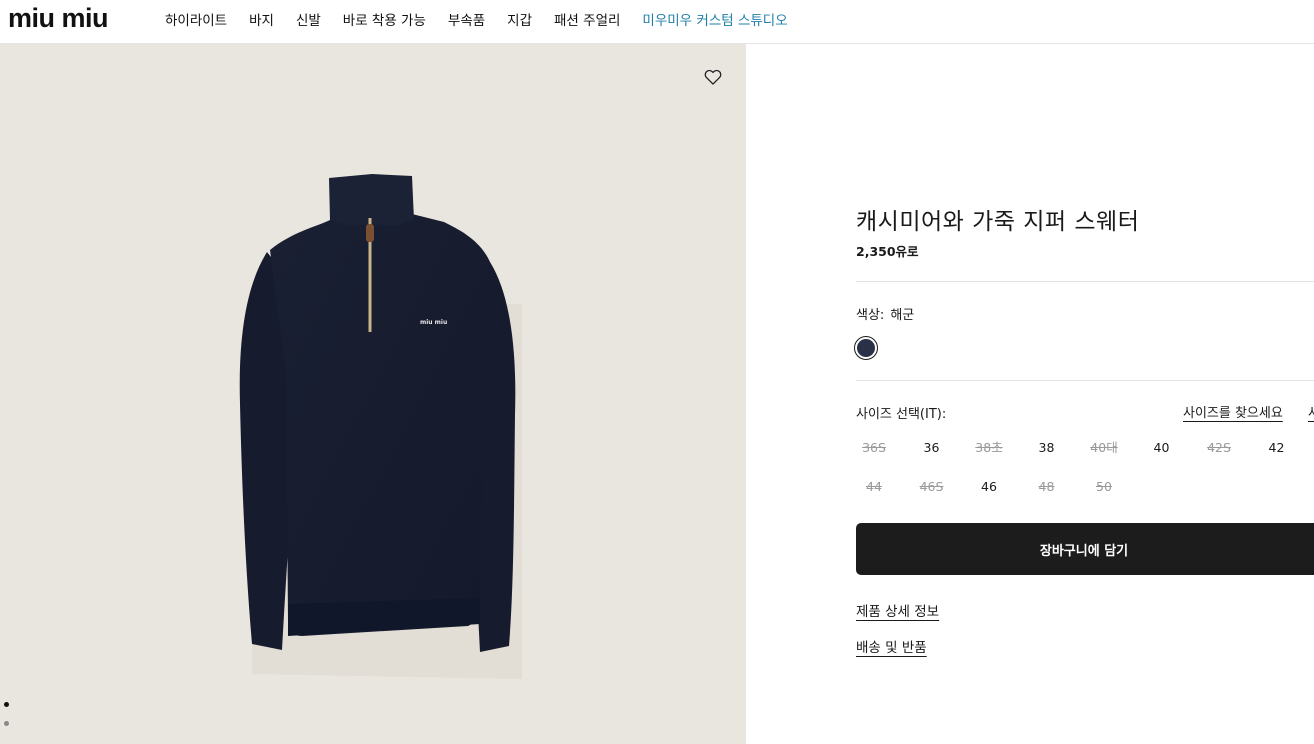 The height and width of the screenshot is (744, 1314). I want to click on nav-item: 미우미우 커스텀 스튜디오, so click(714, 19).